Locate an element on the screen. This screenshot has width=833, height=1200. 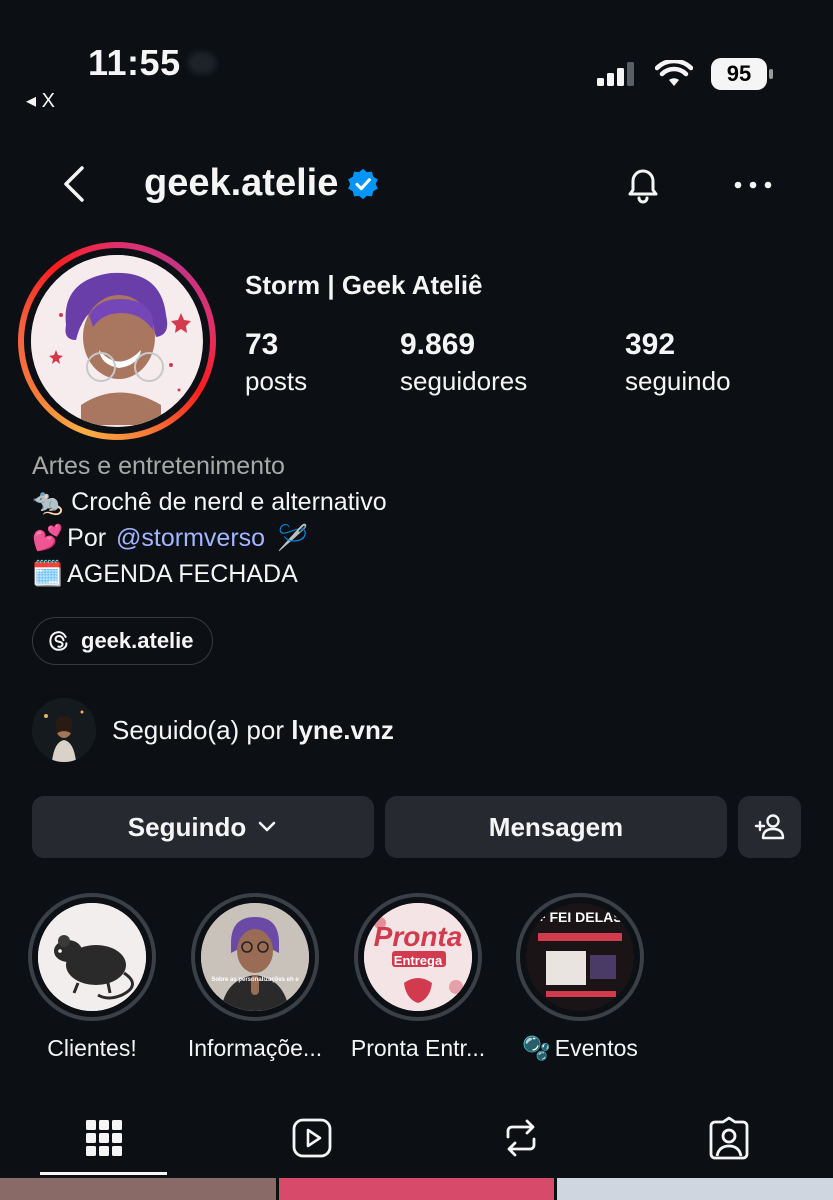
reels-icon is located at coordinates (312, 1138).